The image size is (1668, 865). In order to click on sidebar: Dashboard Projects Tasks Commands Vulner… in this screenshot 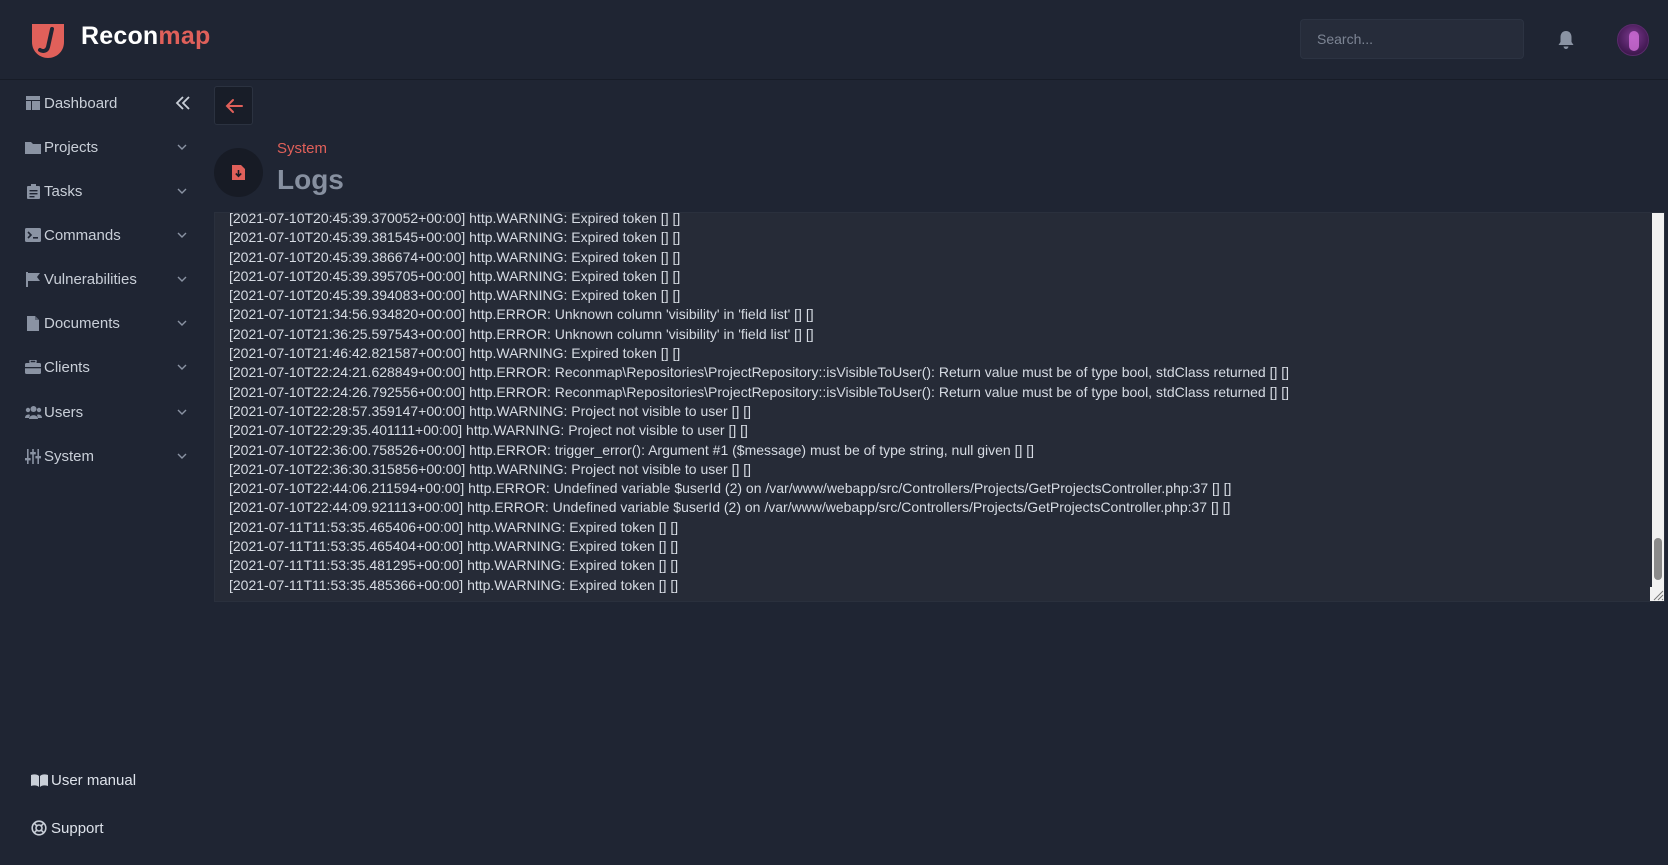, I will do `click(100, 473)`.